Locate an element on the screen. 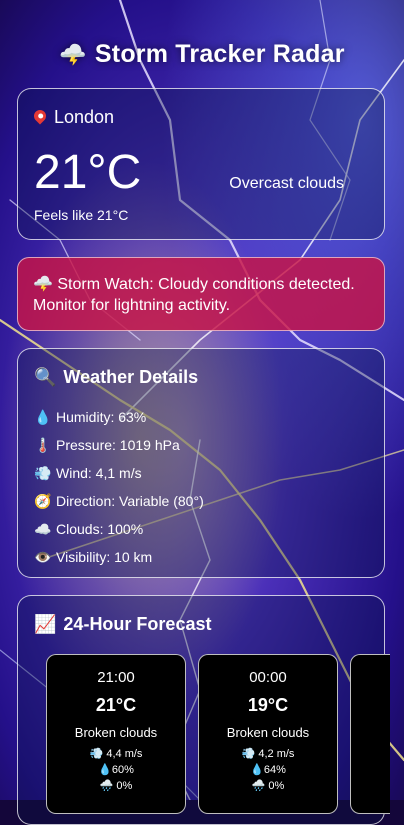  detail-clouds: ☁️ Clouds: 100% is located at coordinates (89, 529).